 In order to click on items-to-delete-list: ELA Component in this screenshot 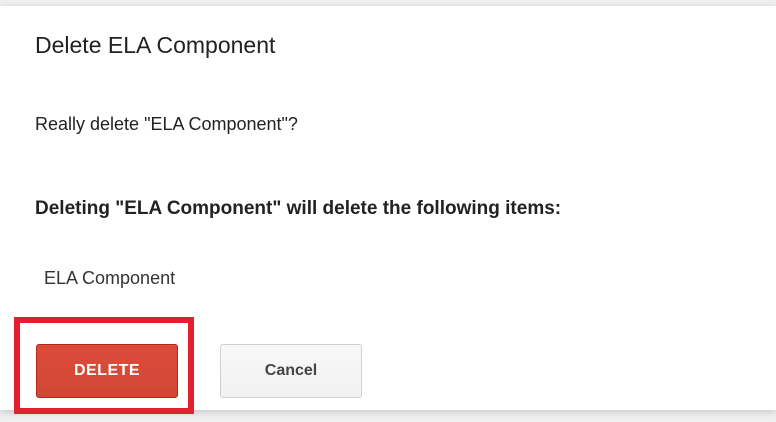, I will do `click(109, 278)`.